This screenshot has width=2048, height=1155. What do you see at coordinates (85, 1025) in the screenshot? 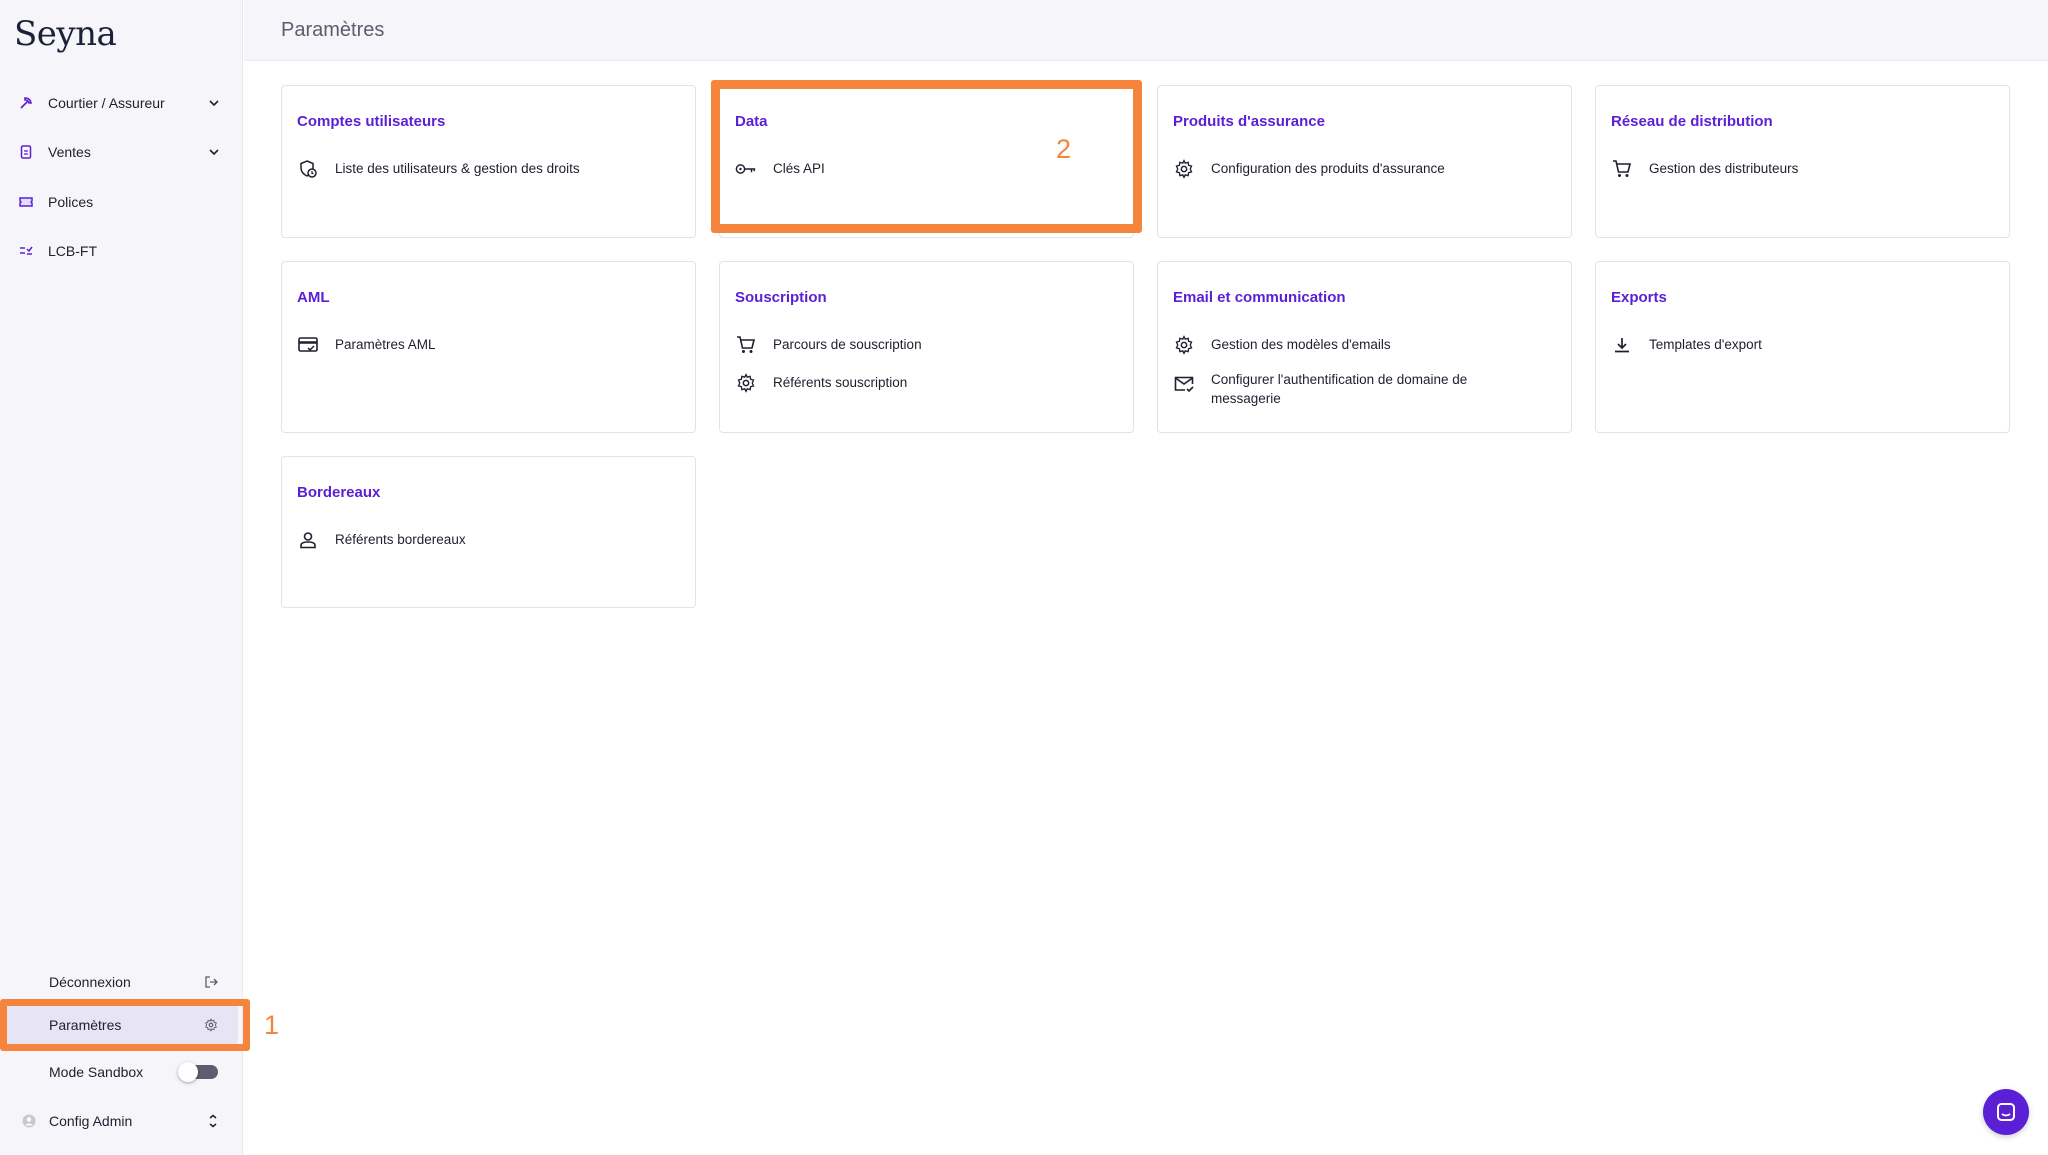
I see `parametres-label: Paramètres` at bounding box center [85, 1025].